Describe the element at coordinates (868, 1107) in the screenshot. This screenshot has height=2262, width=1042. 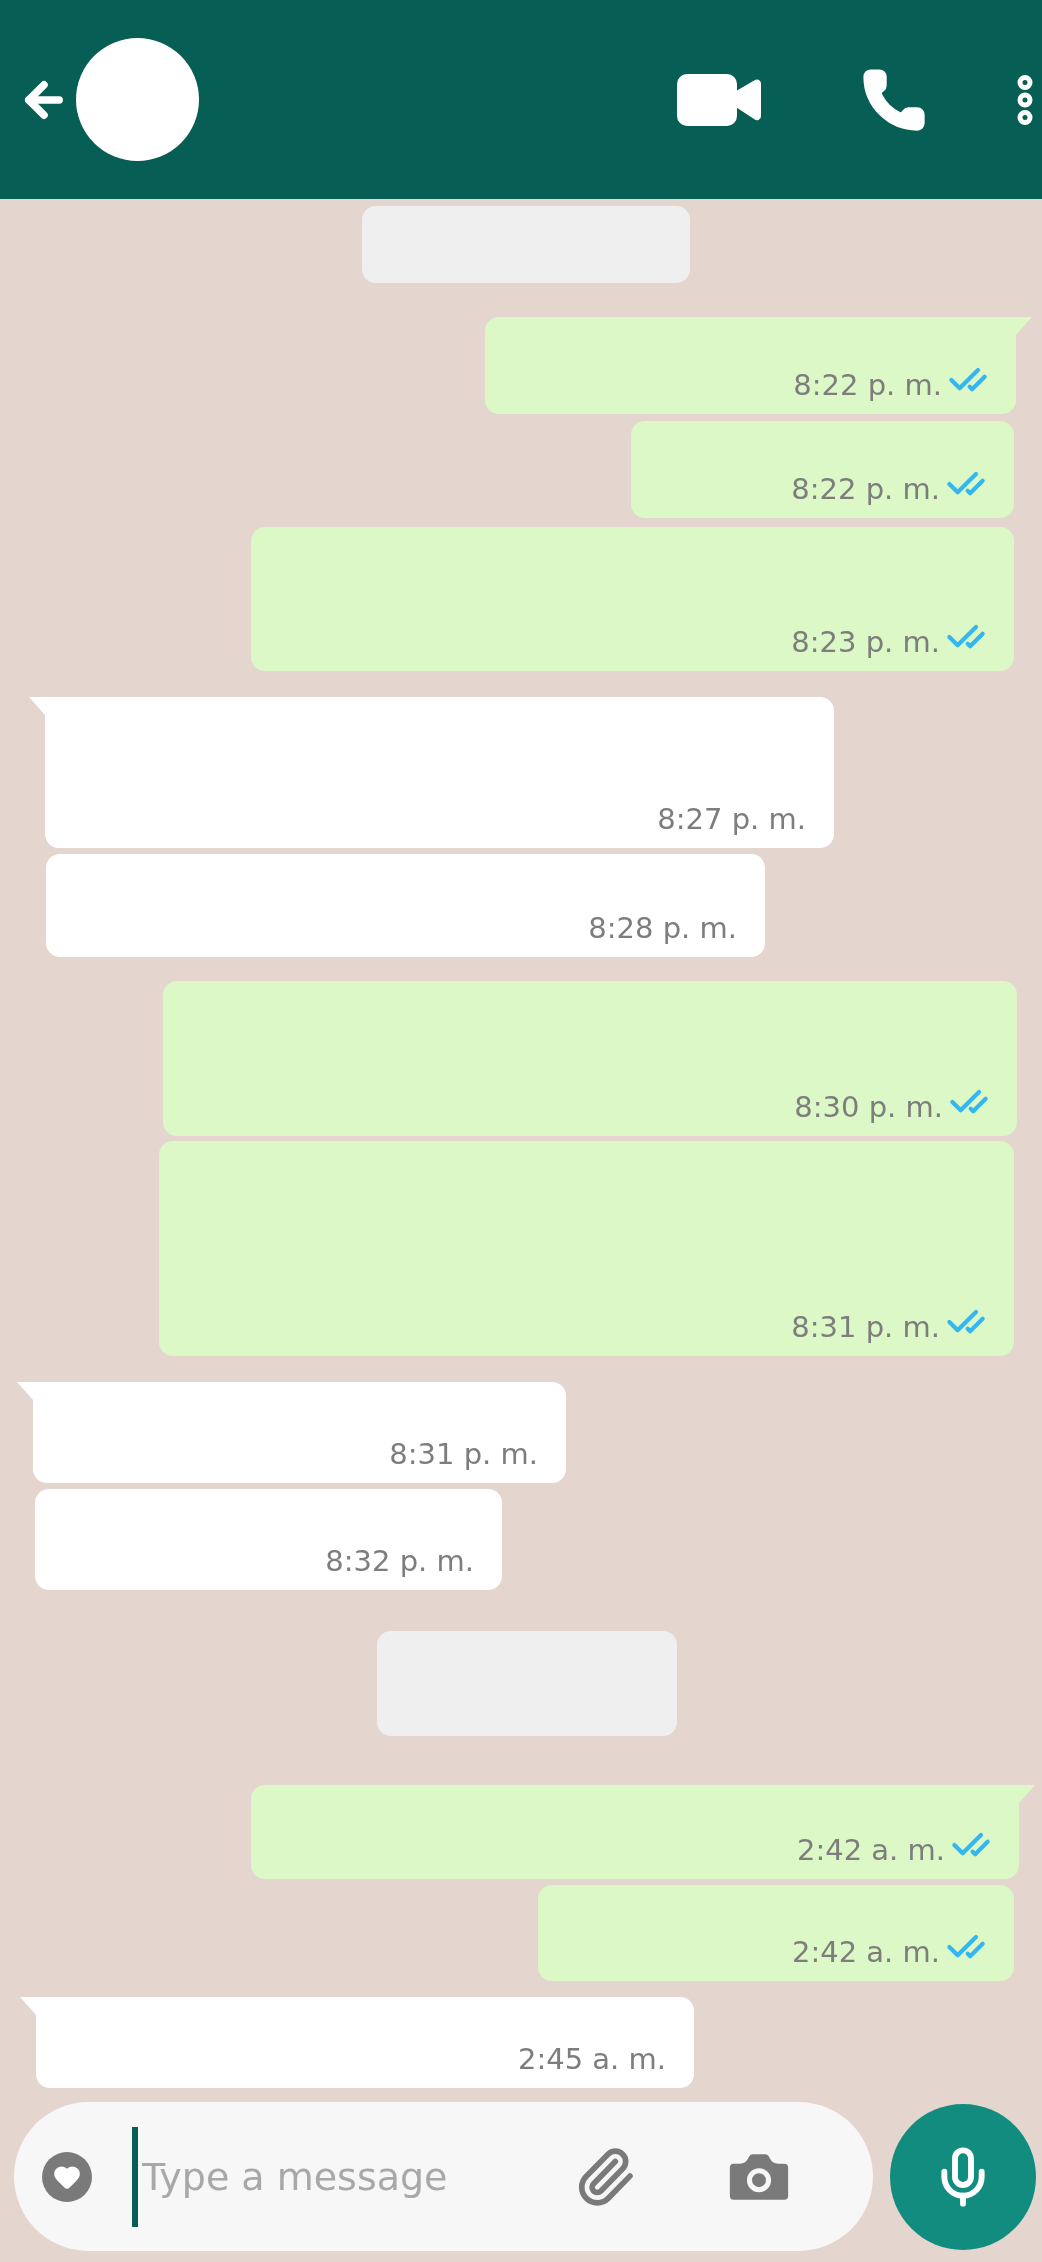
I see `message-time: 8:30 p. m.` at that location.